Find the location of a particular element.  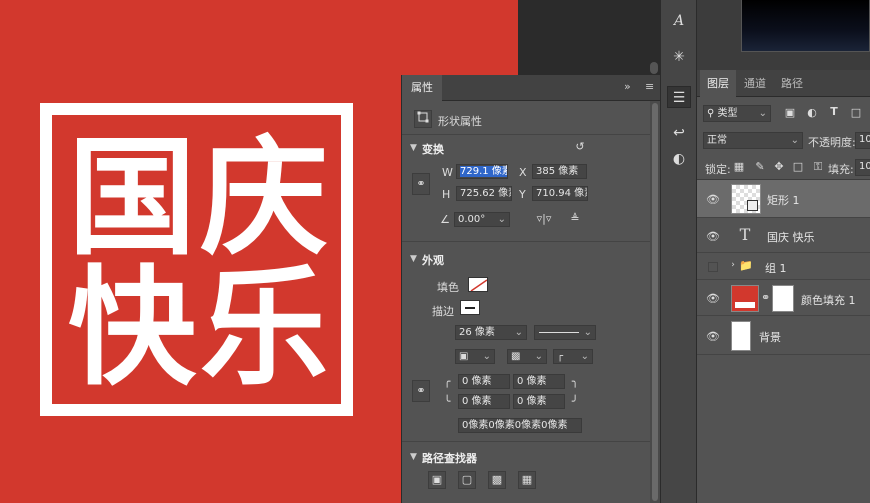

lock-transparent-icon: ▦ is located at coordinates (739, 166).